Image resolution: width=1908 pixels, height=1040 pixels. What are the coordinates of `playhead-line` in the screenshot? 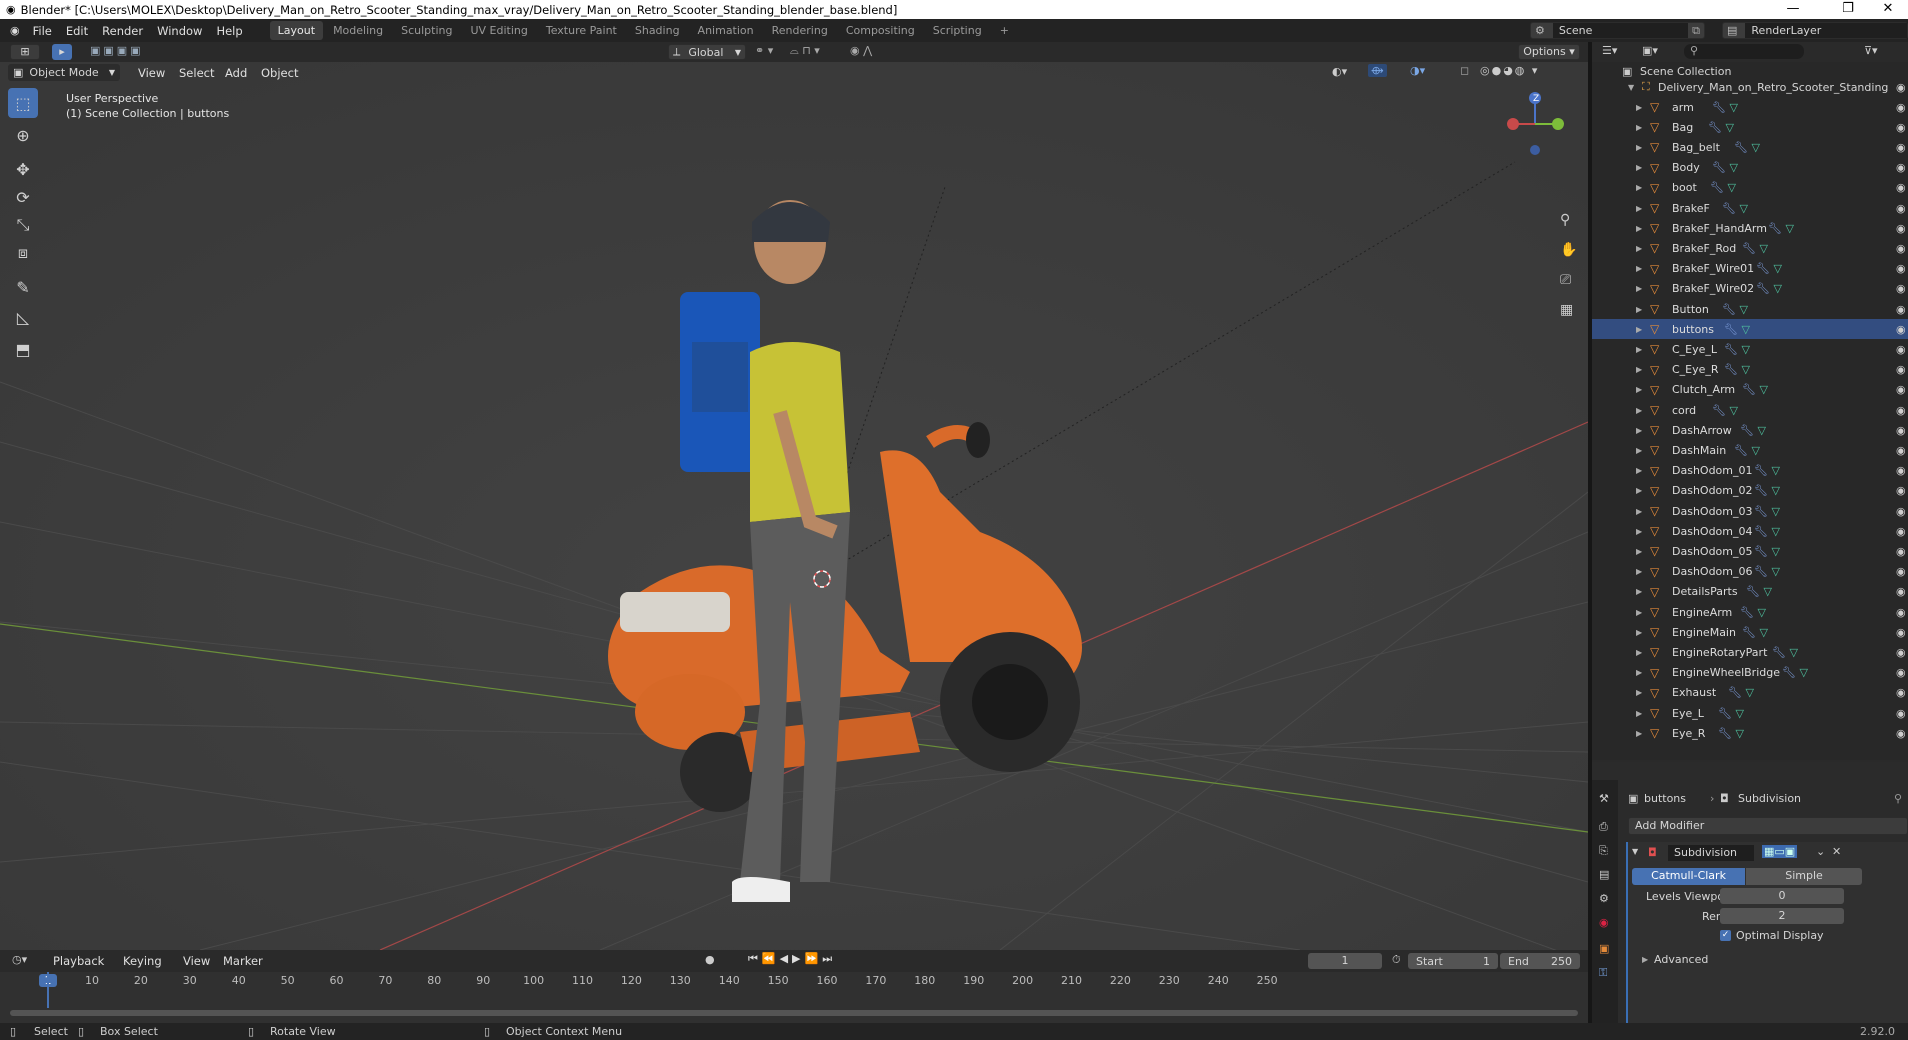 It's located at (48, 990).